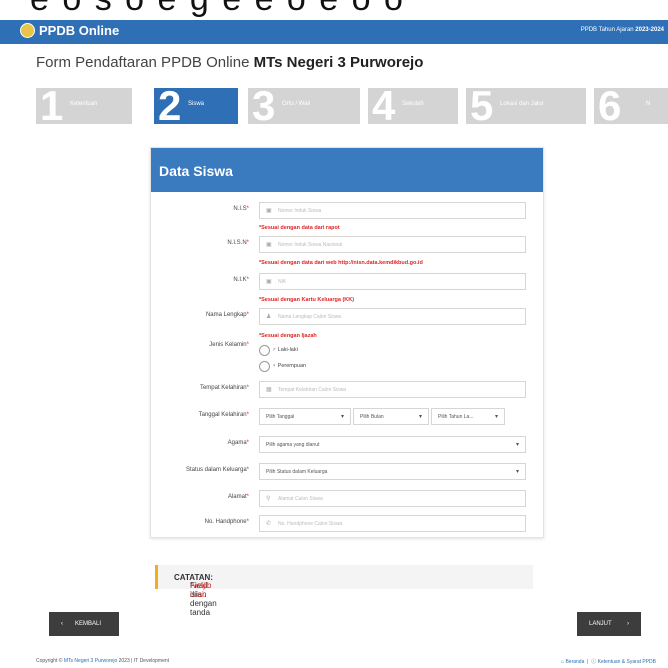  What do you see at coordinates (196, 106) in the screenshot?
I see `step-siswa: 2 Siswa` at bounding box center [196, 106].